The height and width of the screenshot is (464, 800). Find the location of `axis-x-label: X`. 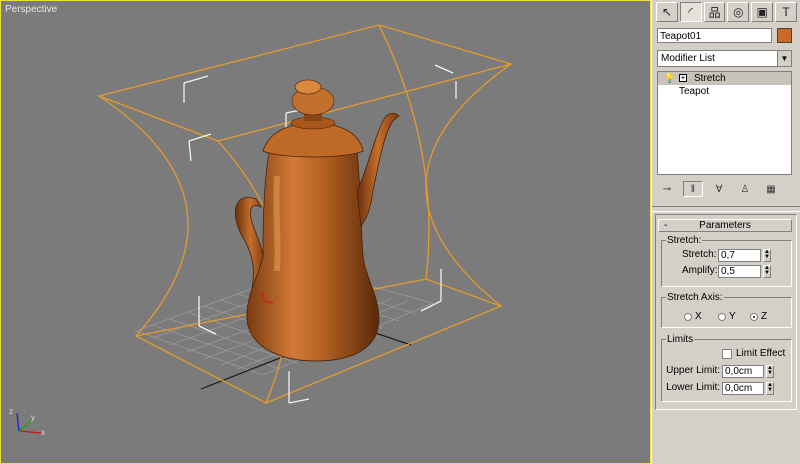

axis-x-label: X is located at coordinates (698, 316).